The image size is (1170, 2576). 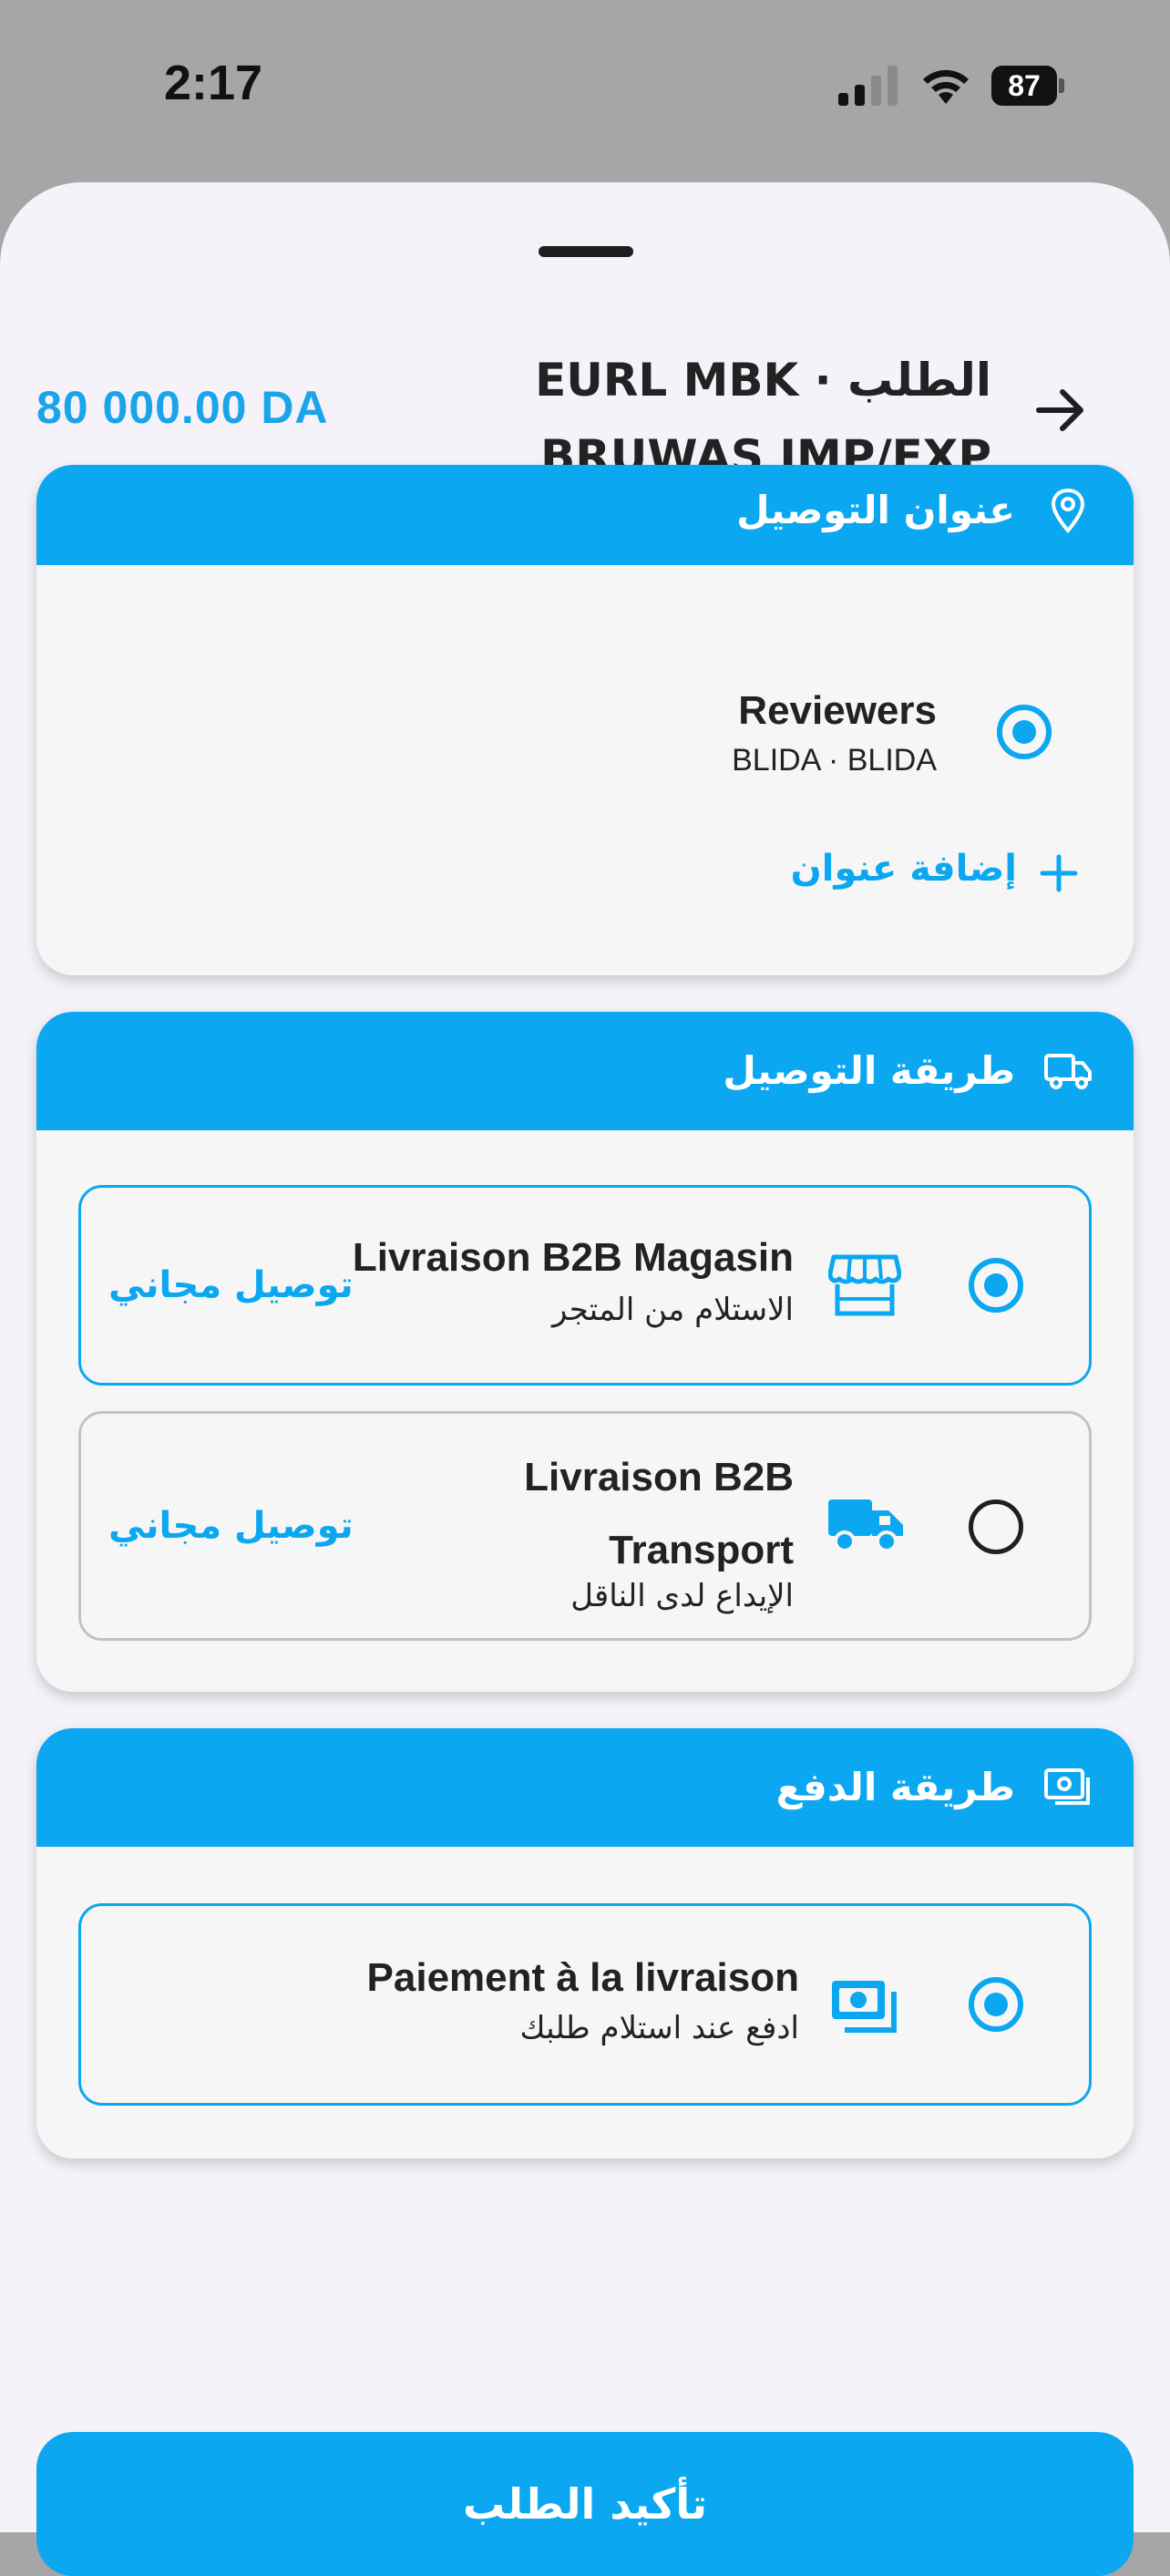 What do you see at coordinates (585, 86) in the screenshot?
I see `status-bar: 2:17 87` at bounding box center [585, 86].